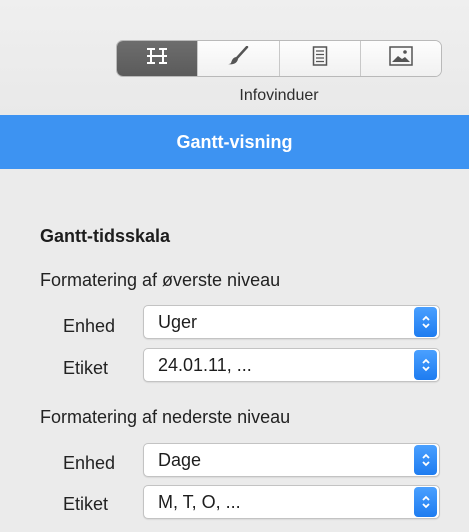 The width and height of the screenshot is (469, 532). What do you see at coordinates (105, 236) in the screenshot?
I see `section-title: Gantt-tidsskala` at bounding box center [105, 236].